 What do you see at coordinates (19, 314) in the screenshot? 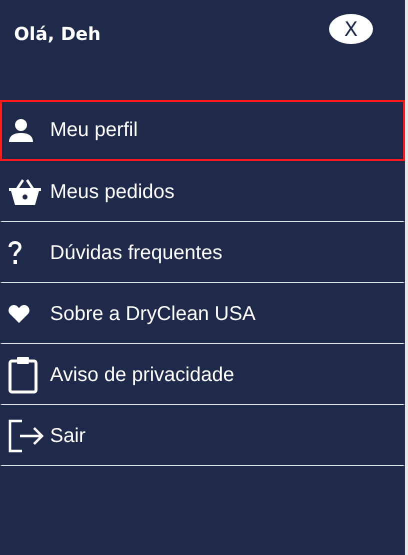
I see `heart-icon` at bounding box center [19, 314].